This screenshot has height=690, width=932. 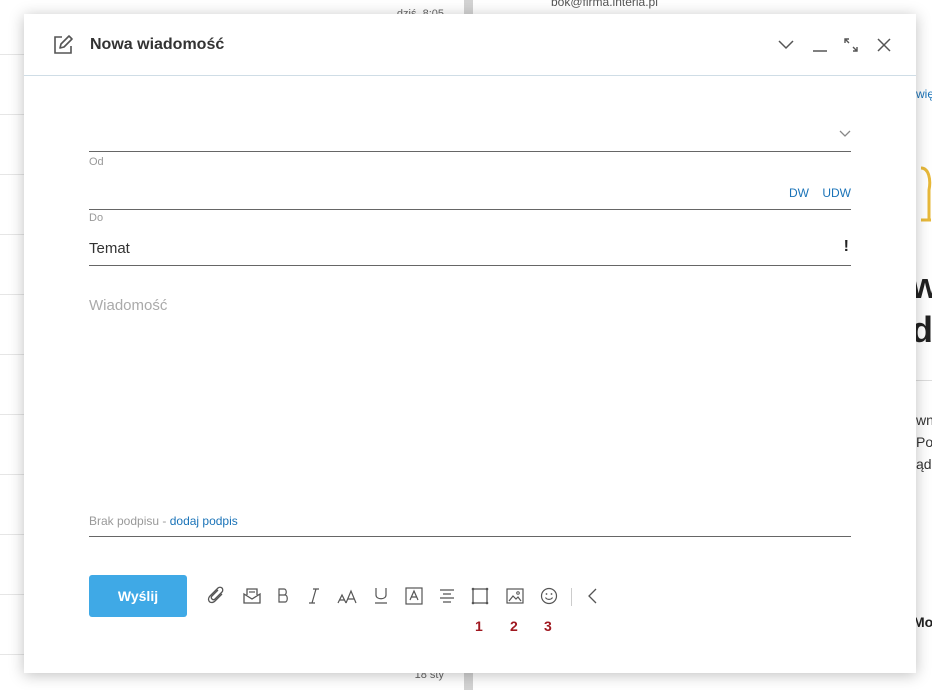 I want to click on expand-button, so click(x=851, y=45).